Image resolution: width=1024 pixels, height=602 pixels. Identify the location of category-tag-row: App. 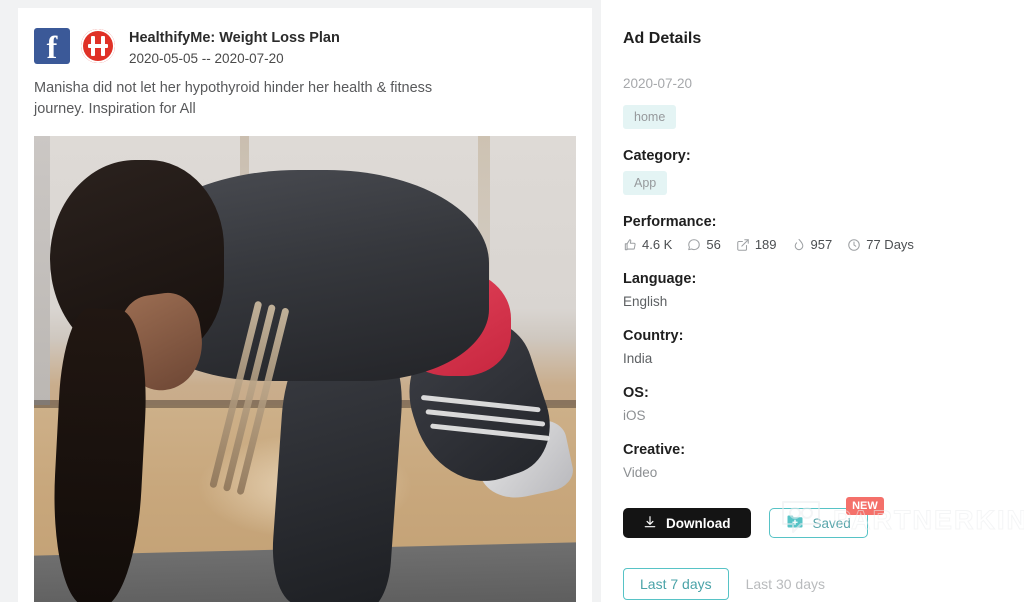
(823, 183).